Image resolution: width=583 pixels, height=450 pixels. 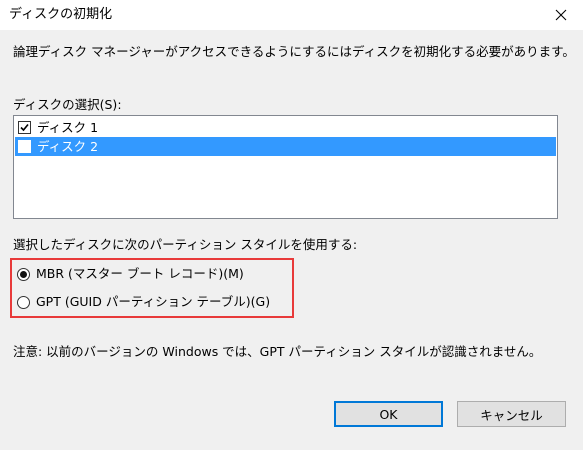 What do you see at coordinates (185, 244) in the screenshot?
I see `partition-style-label: 選択したディスクに次のパーティション スタイルを使用する:` at bounding box center [185, 244].